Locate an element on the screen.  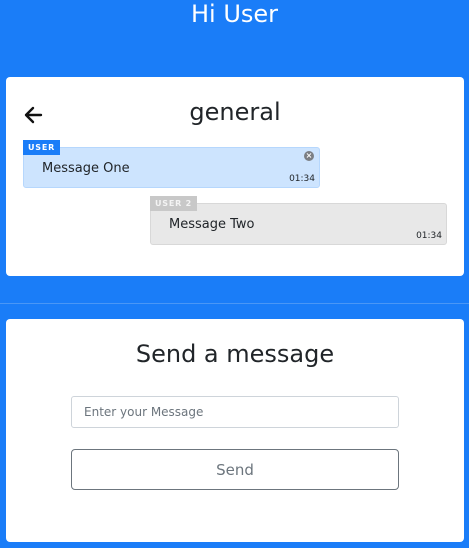
author-badge: USER 2 is located at coordinates (174, 203).